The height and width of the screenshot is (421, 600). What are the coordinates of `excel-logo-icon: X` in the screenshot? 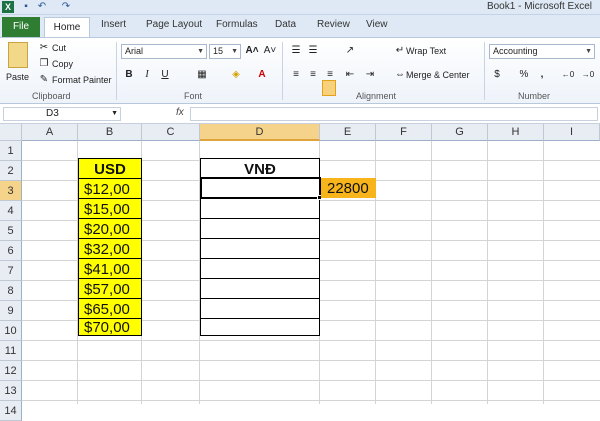 It's located at (8, 7).